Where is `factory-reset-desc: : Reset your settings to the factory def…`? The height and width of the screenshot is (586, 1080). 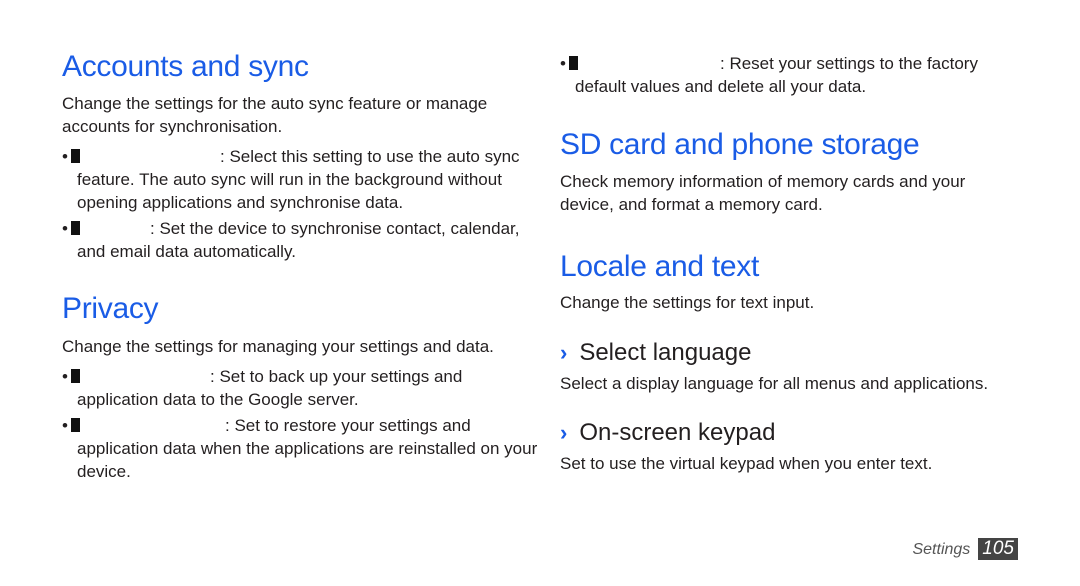
factory-reset-desc: : Reset your settings to the factory def… is located at coordinates (776, 75).